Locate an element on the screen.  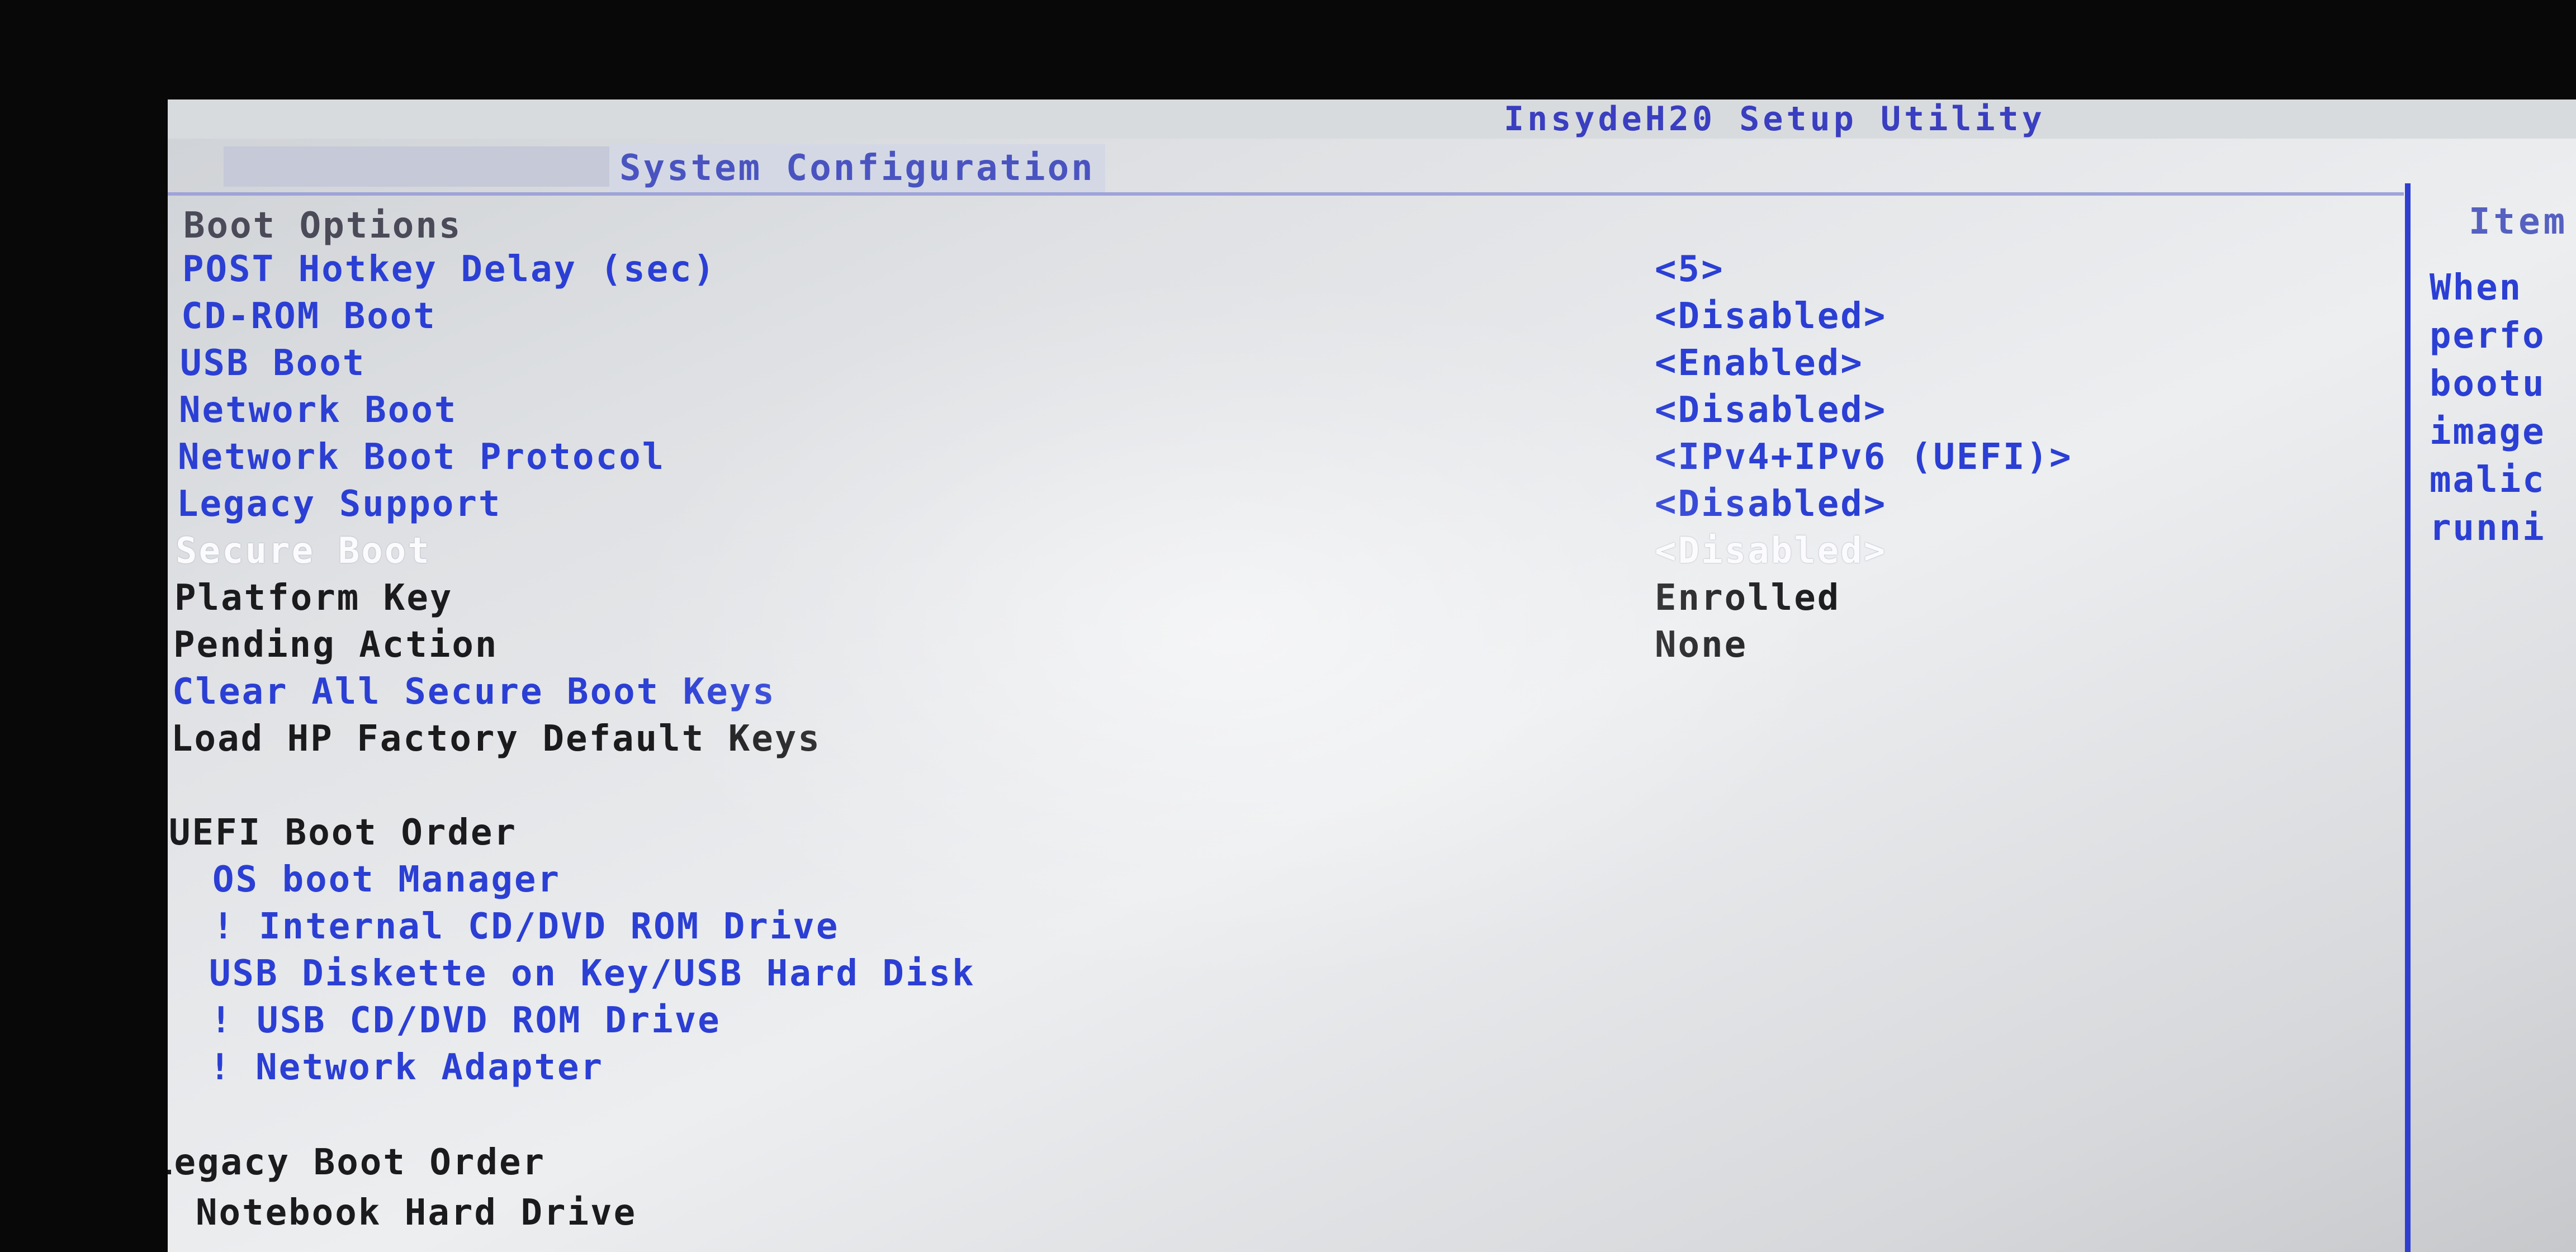
app-title: InsydeH20 Setup Utility is located at coordinates (1774, 119).